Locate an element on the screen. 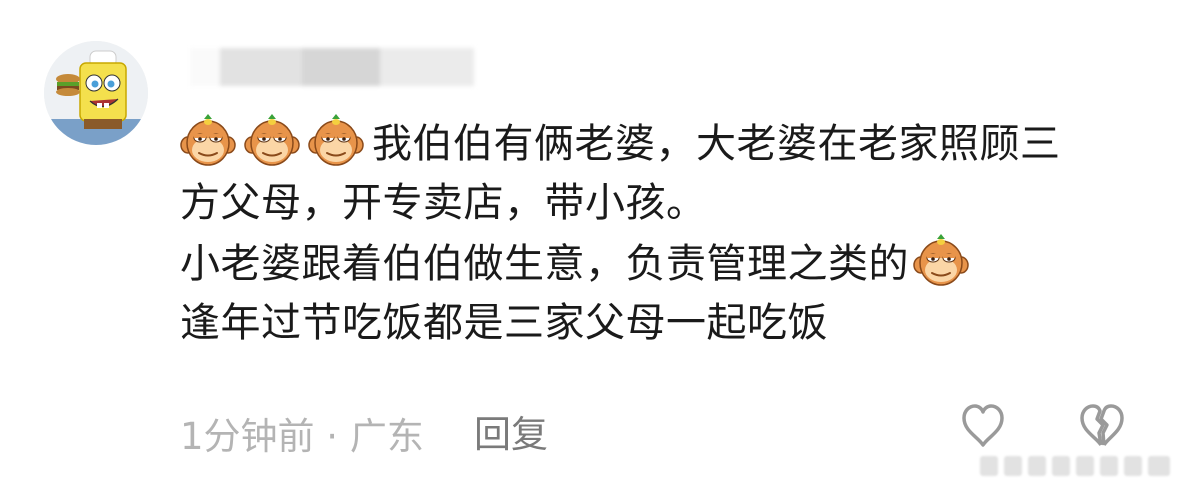 Image resolution: width=1178 pixels, height=488 pixels. username-blurred is located at coordinates (332, 67).